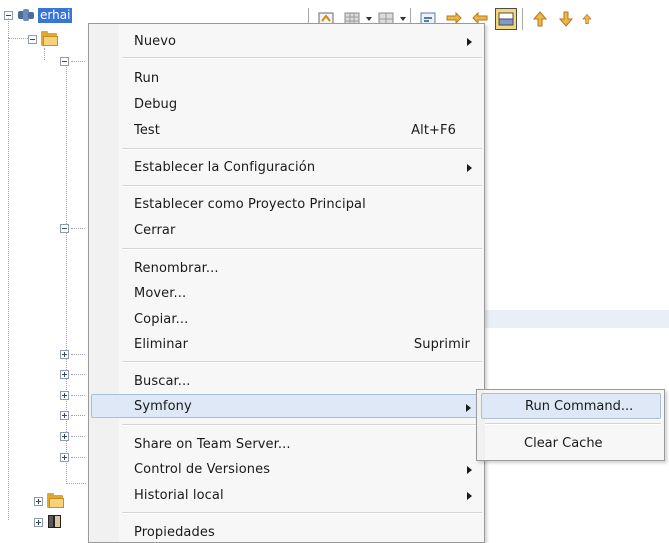  I want to click on split-panel-icon, so click(506, 19).